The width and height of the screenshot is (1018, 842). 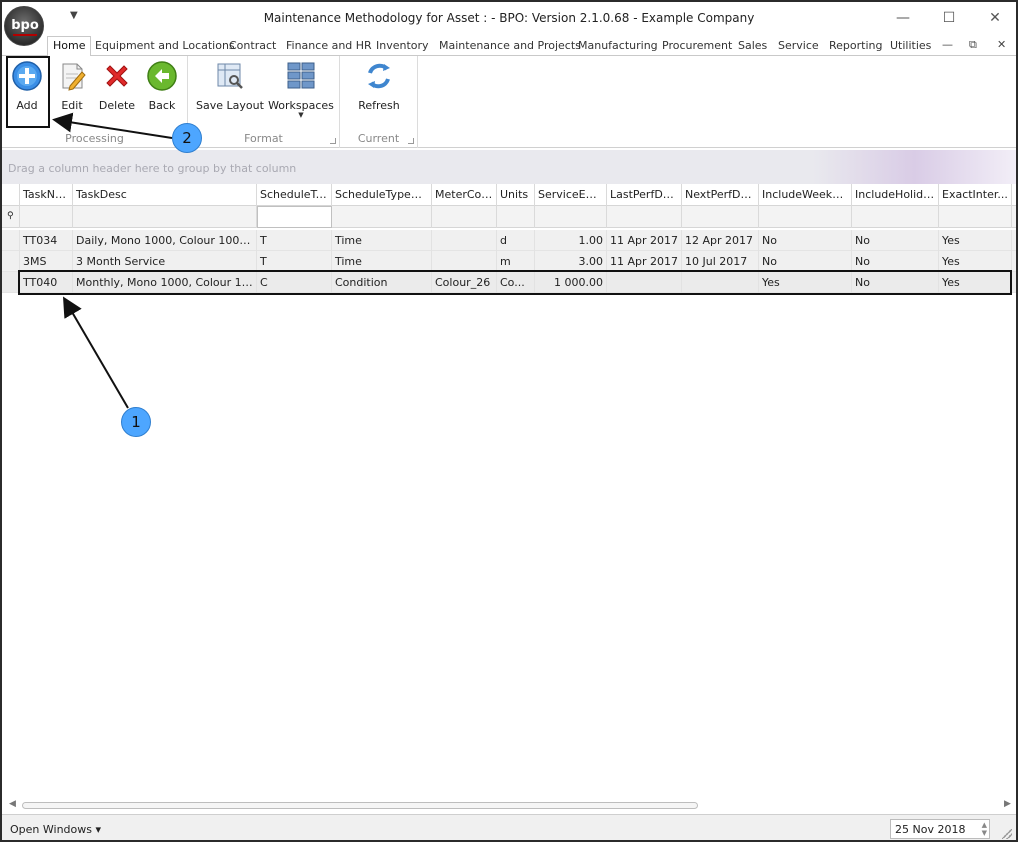 I want to click on logo-text: bpo, so click(x=25, y=25).